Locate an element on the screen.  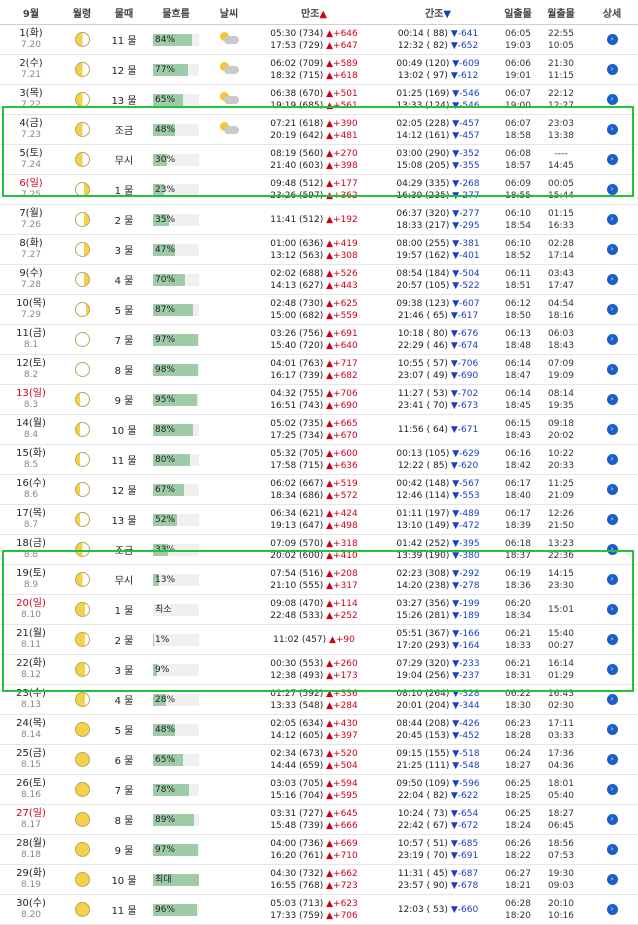
detail-cell: › is located at coordinates (612, 789).